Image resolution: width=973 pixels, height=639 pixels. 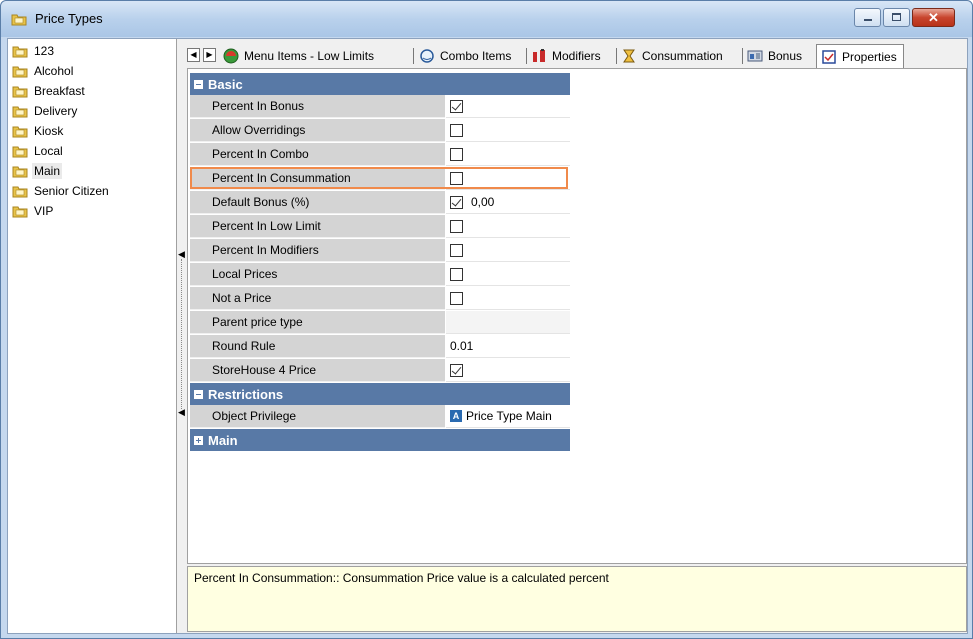 I want to click on modifiers-icon, so click(x=539, y=55).